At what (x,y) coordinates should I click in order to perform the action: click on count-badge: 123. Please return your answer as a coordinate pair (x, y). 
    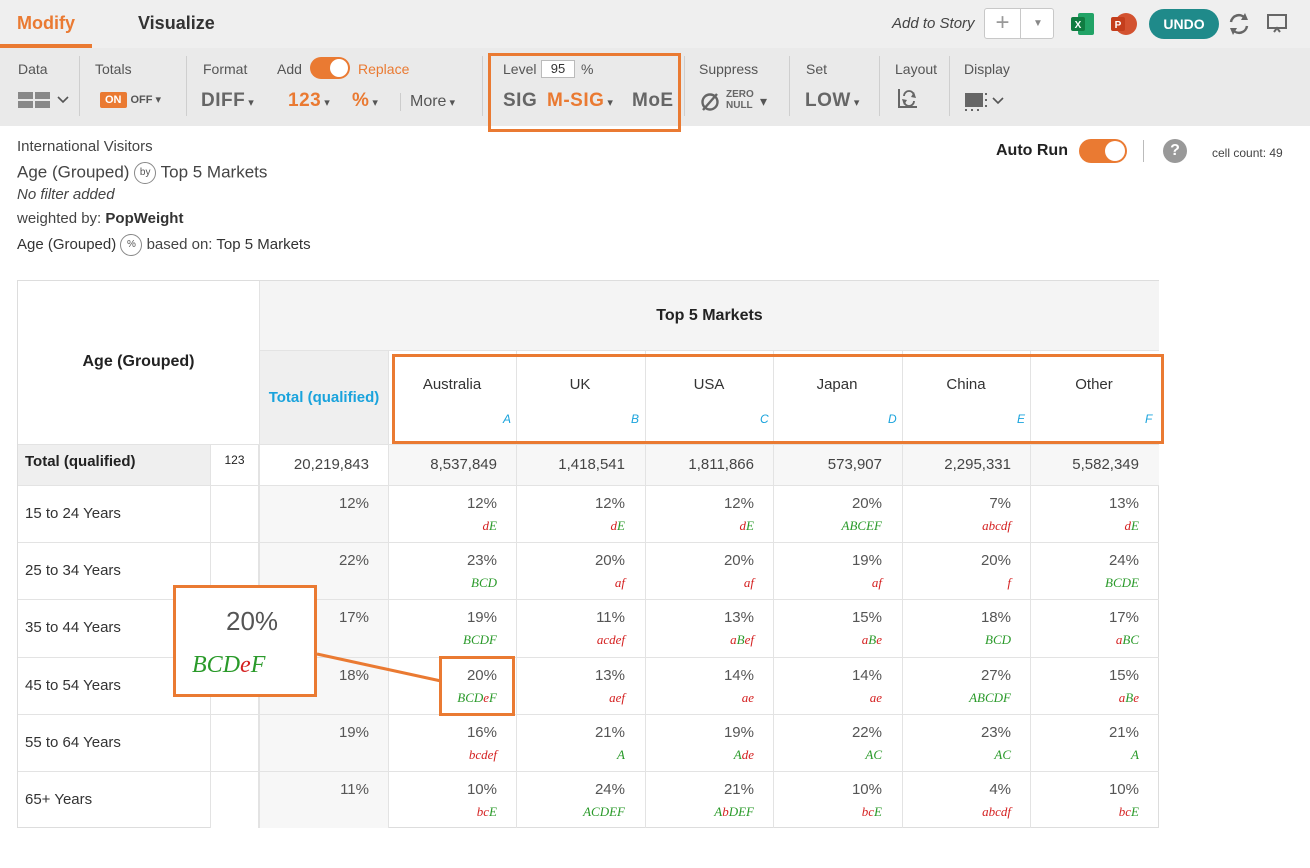
    Looking at the image, I should click on (234, 460).